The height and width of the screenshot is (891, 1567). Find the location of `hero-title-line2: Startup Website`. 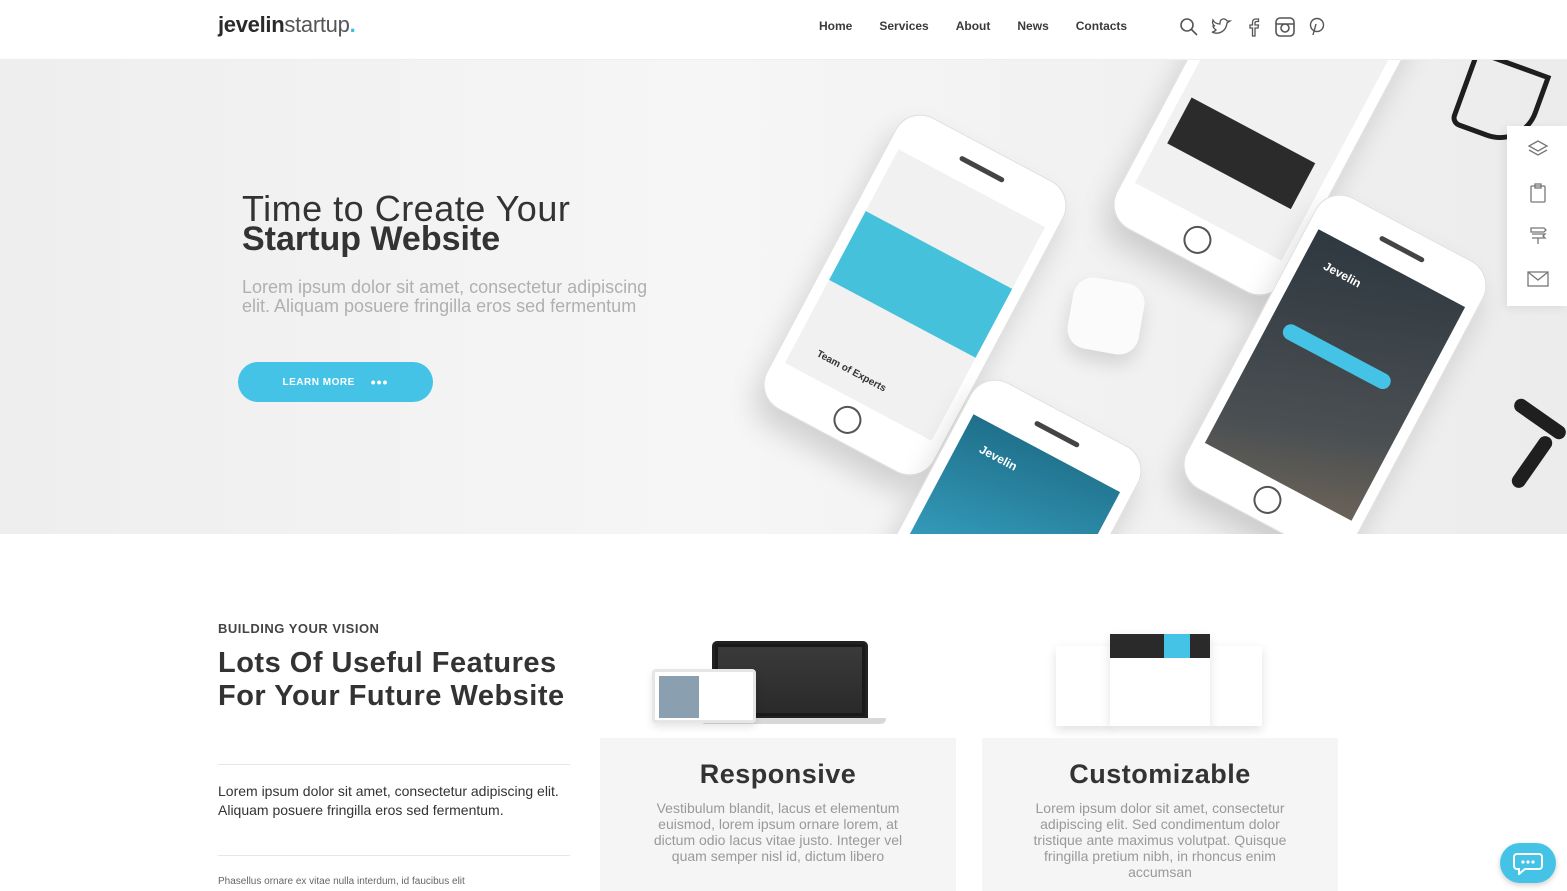

hero-title-line2: Startup Website is located at coordinates (371, 239).